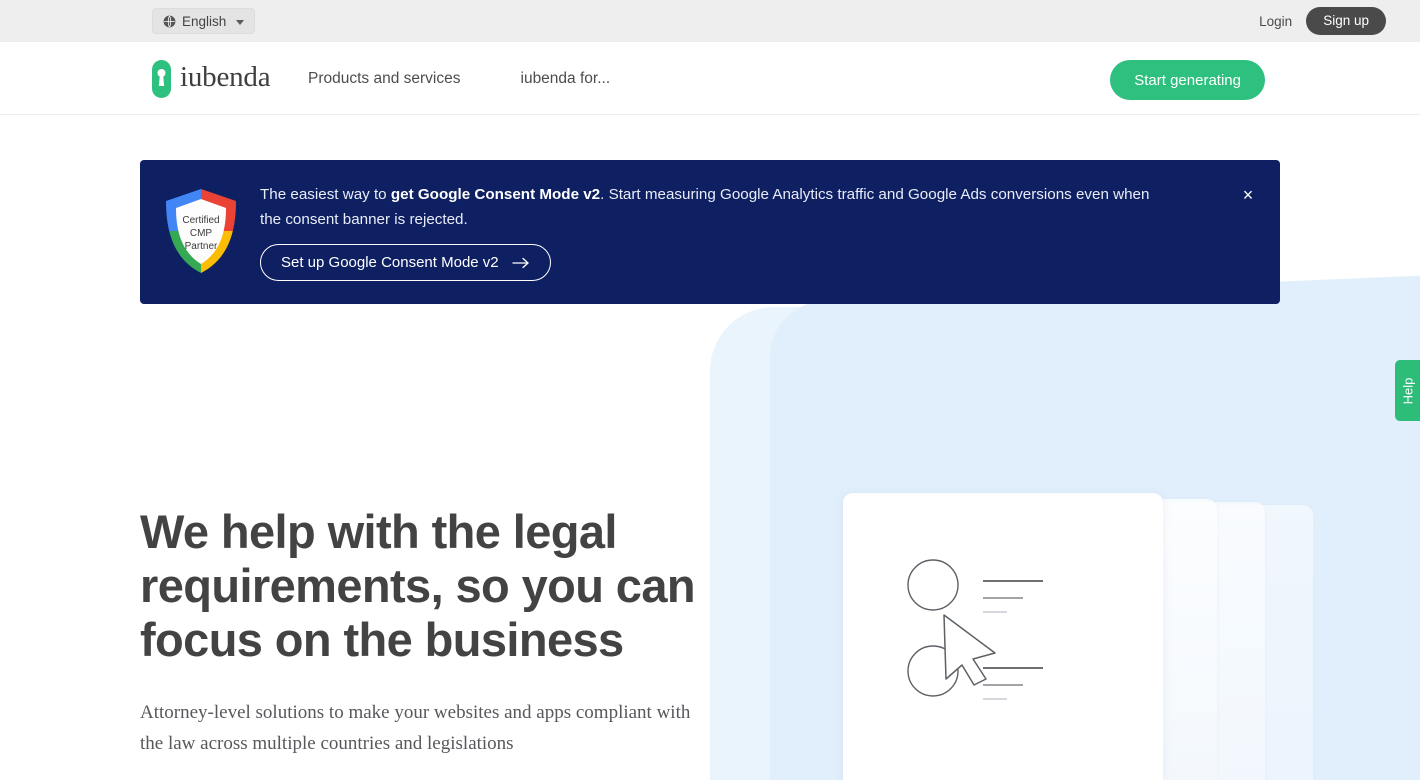 This screenshot has width=1420, height=780. Describe the element at coordinates (201, 233) in the screenshot. I see `svg-text: CMP` at that location.